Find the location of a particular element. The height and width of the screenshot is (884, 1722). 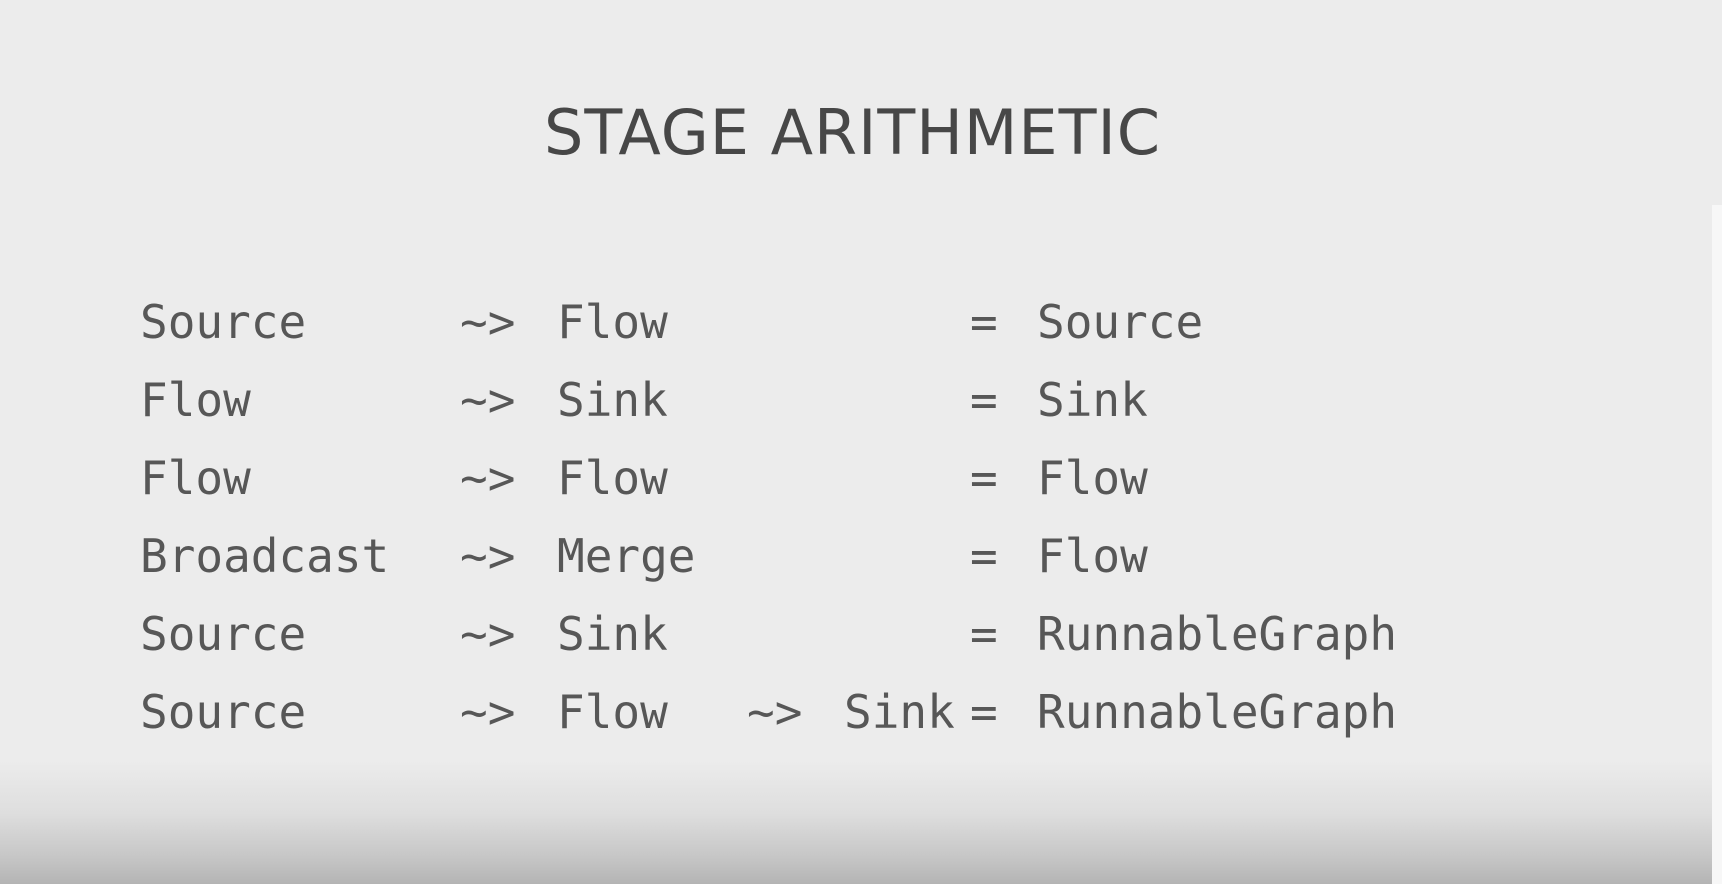

operator-2: ~> is located at coordinates (775, 712).